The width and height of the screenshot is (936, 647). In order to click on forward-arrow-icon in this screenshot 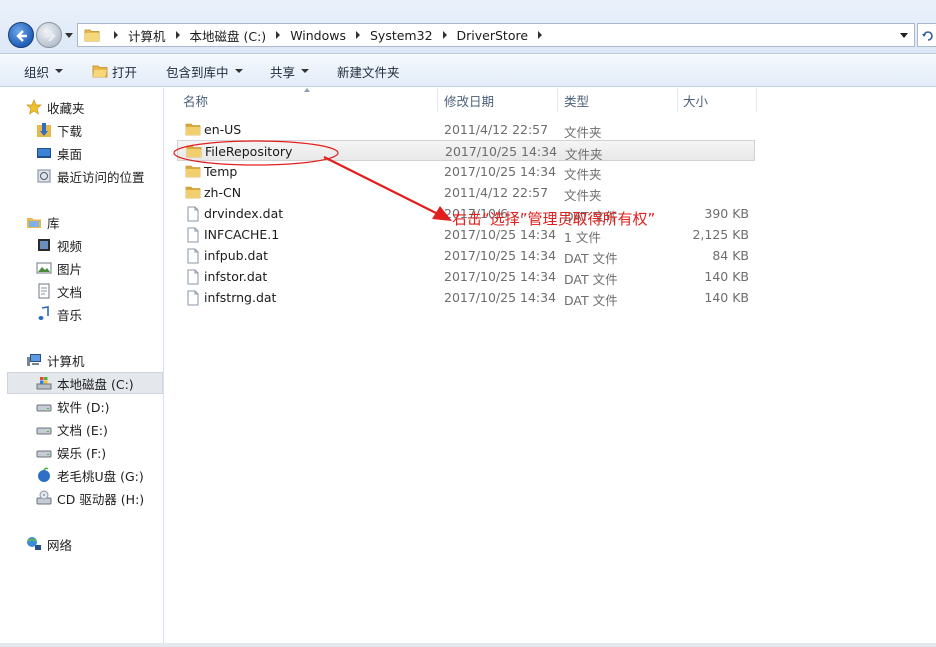, I will do `click(50, 36)`.